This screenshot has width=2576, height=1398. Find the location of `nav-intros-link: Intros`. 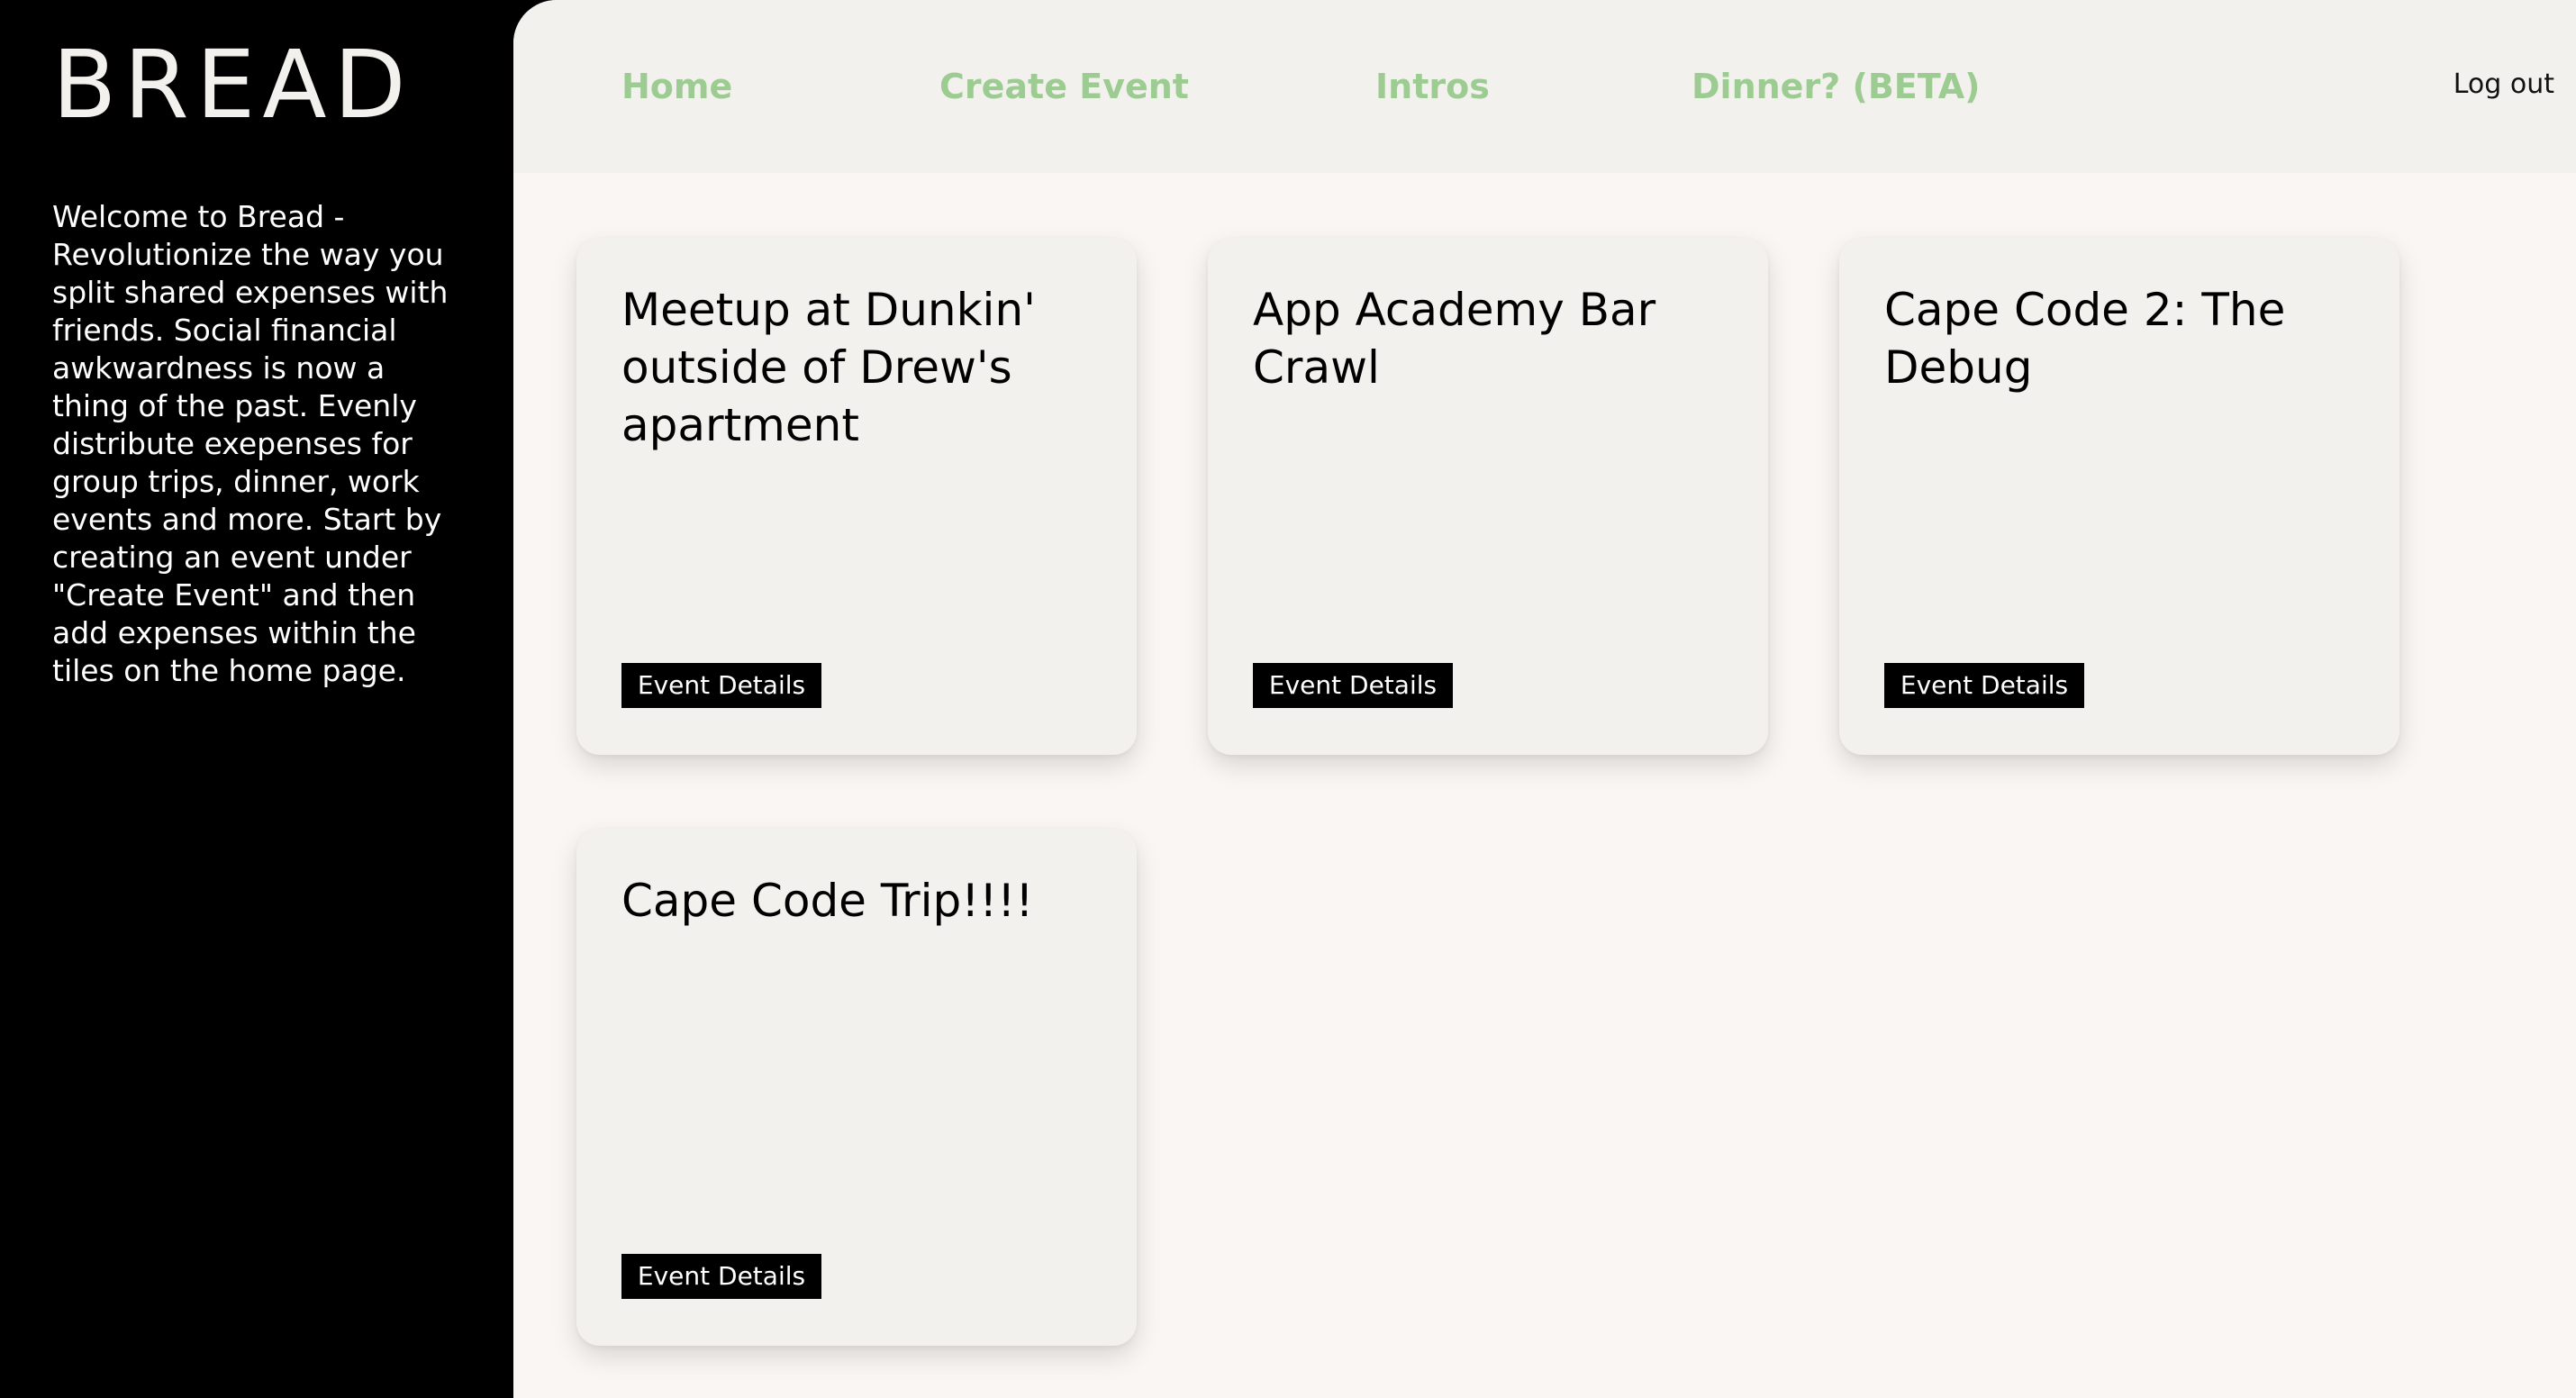

nav-intros-link: Intros is located at coordinates (1432, 86).